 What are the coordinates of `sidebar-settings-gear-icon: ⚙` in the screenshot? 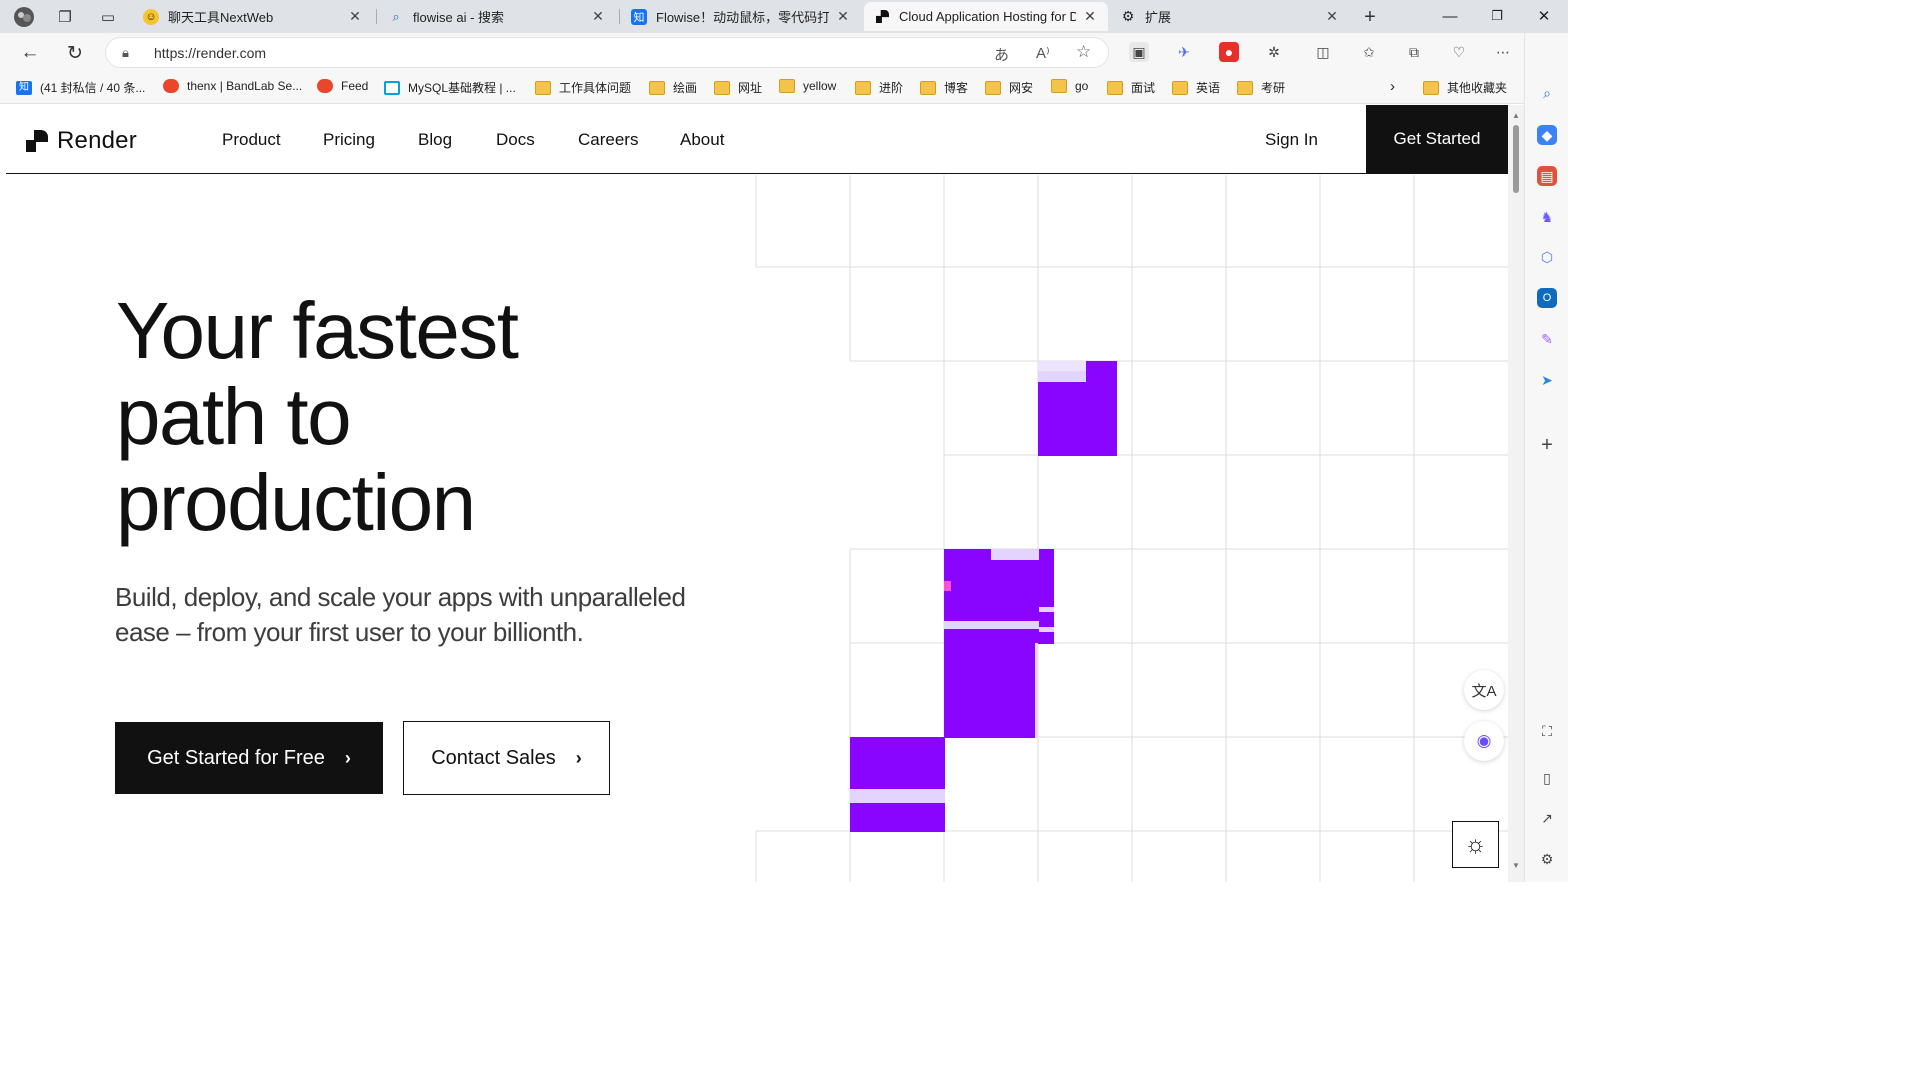 It's located at (1547, 859).